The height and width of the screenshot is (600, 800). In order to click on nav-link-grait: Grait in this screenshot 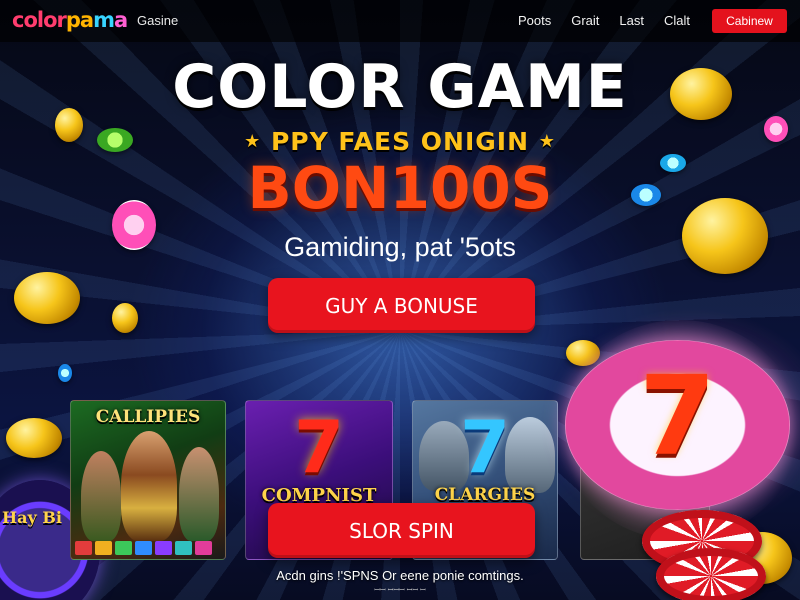, I will do `click(585, 20)`.